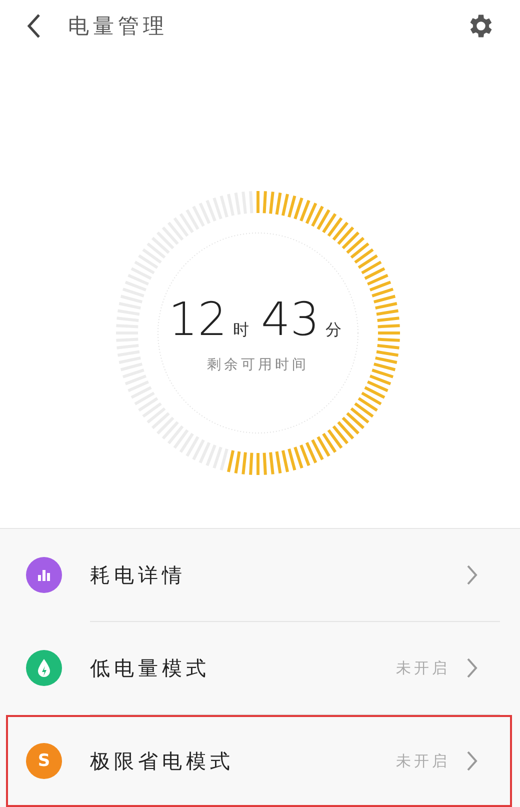 This screenshot has width=520, height=807. Describe the element at coordinates (118, 26) in the screenshot. I see `page-title: 电量管理` at that location.